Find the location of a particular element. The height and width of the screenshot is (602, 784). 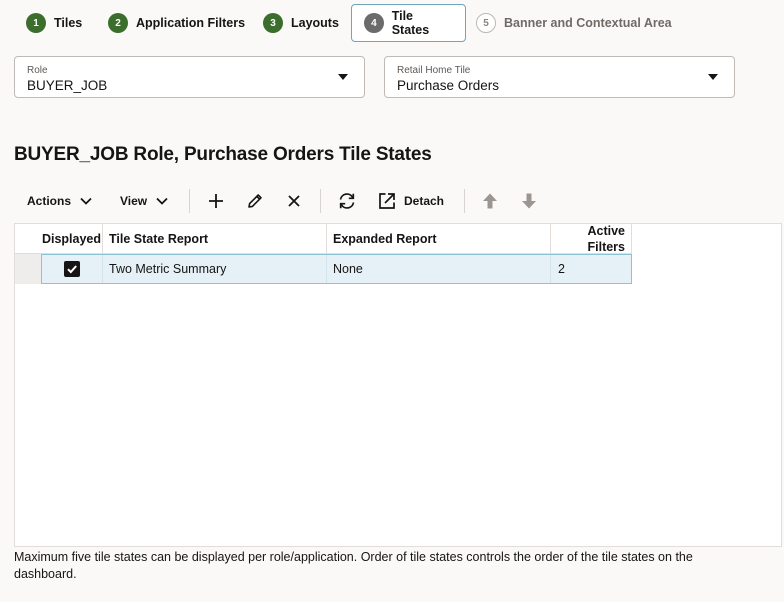

step-label: Application Filters is located at coordinates (191, 23).